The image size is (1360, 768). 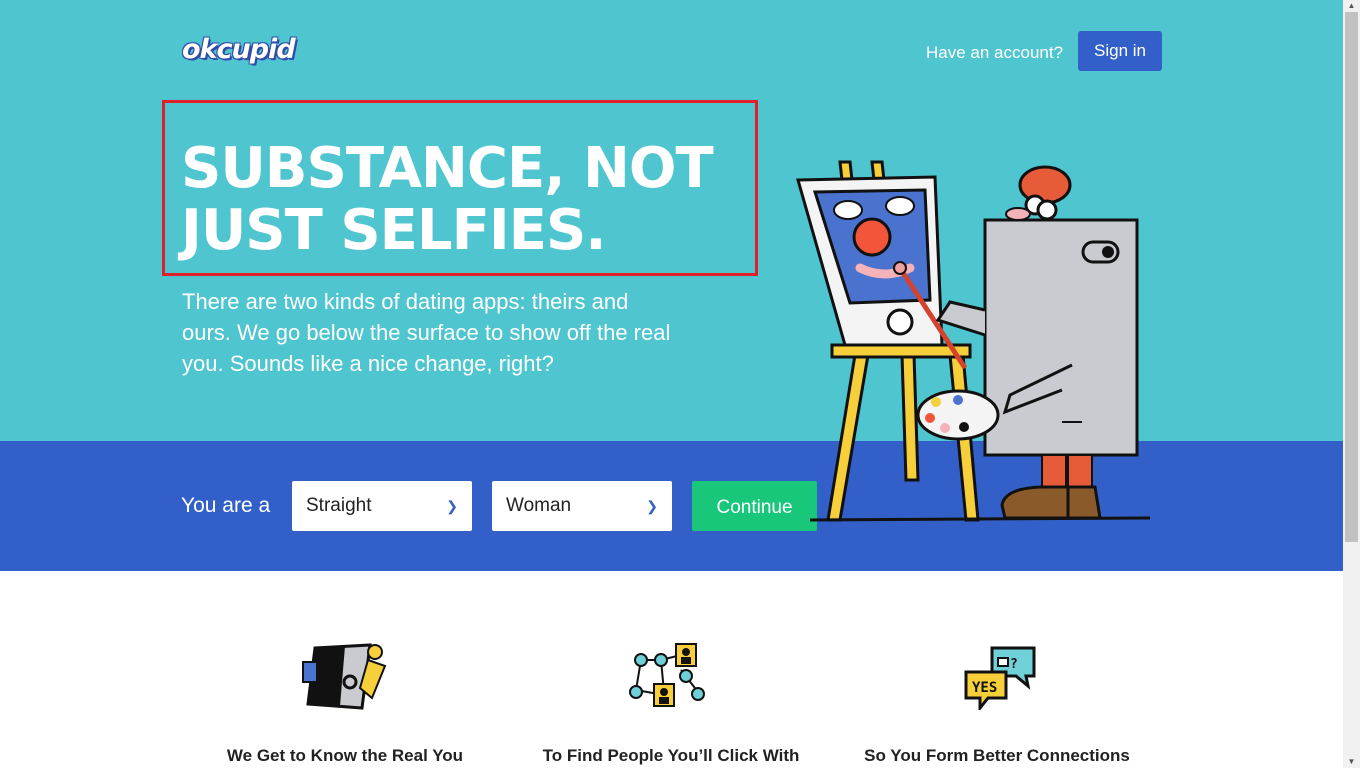 What do you see at coordinates (382, 506) in the screenshot?
I see `orientation-select: Straight ❯` at bounding box center [382, 506].